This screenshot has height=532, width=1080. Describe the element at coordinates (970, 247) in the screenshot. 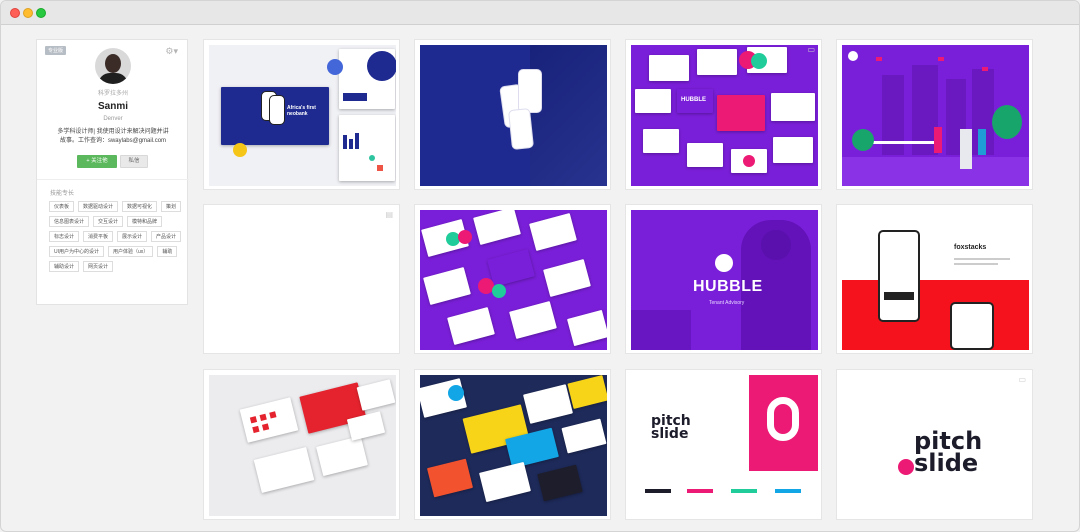

I see `foxstacks-title: foxstacks` at that location.